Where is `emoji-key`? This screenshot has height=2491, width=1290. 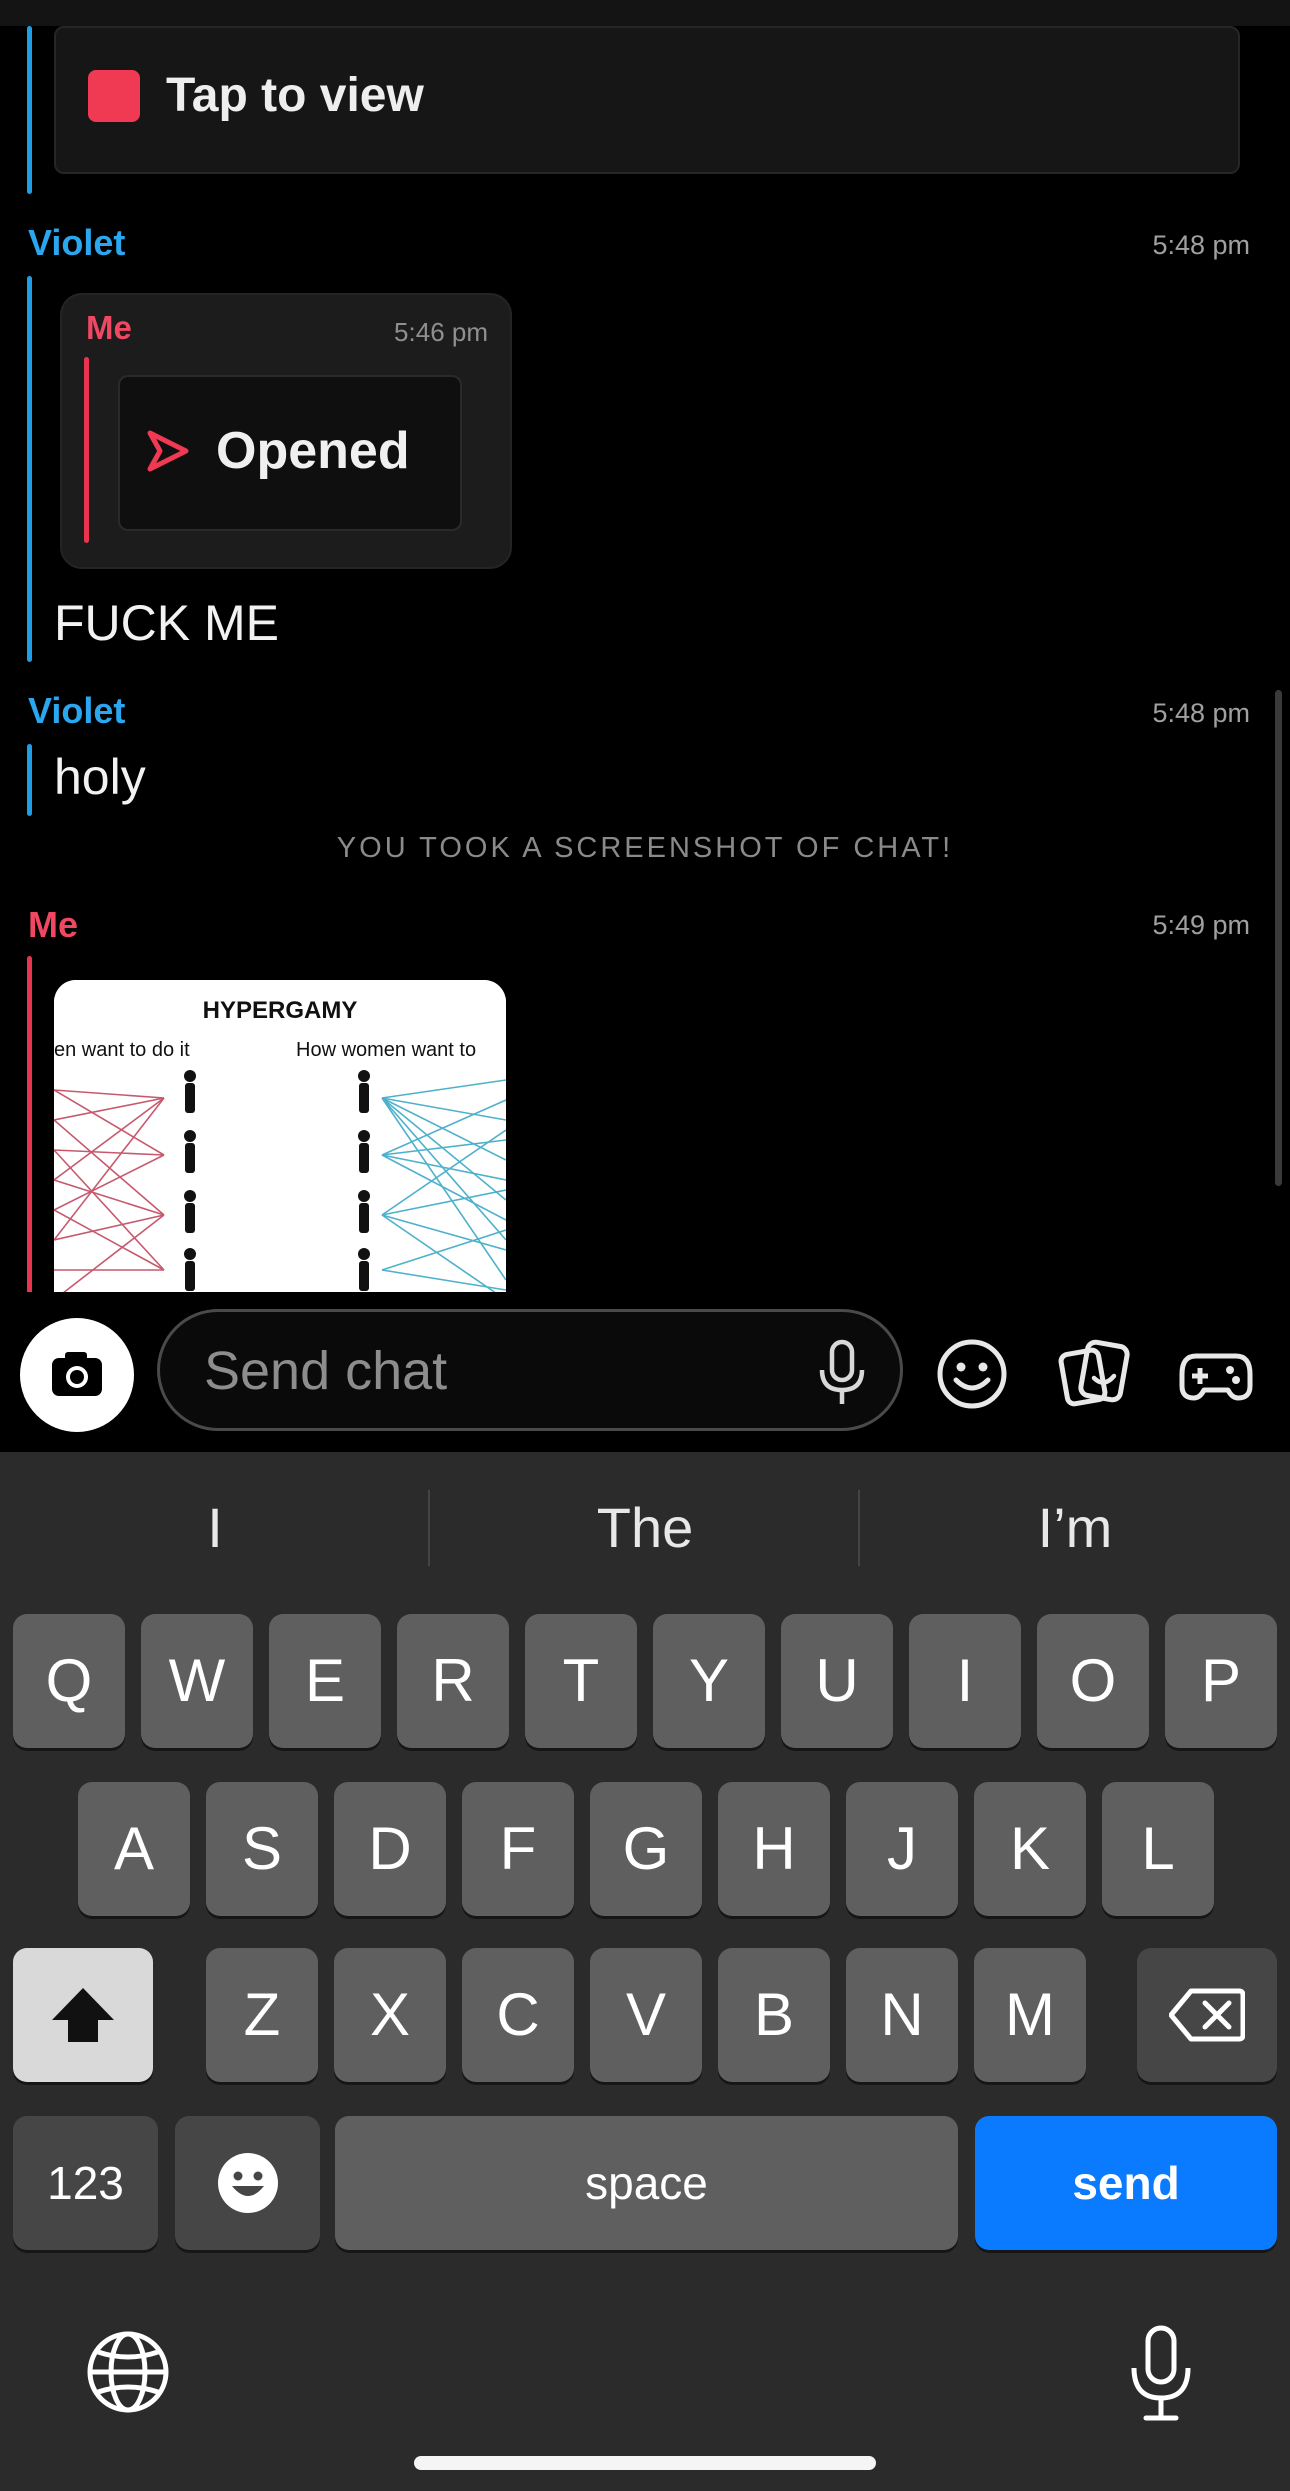 emoji-key is located at coordinates (247, 2183).